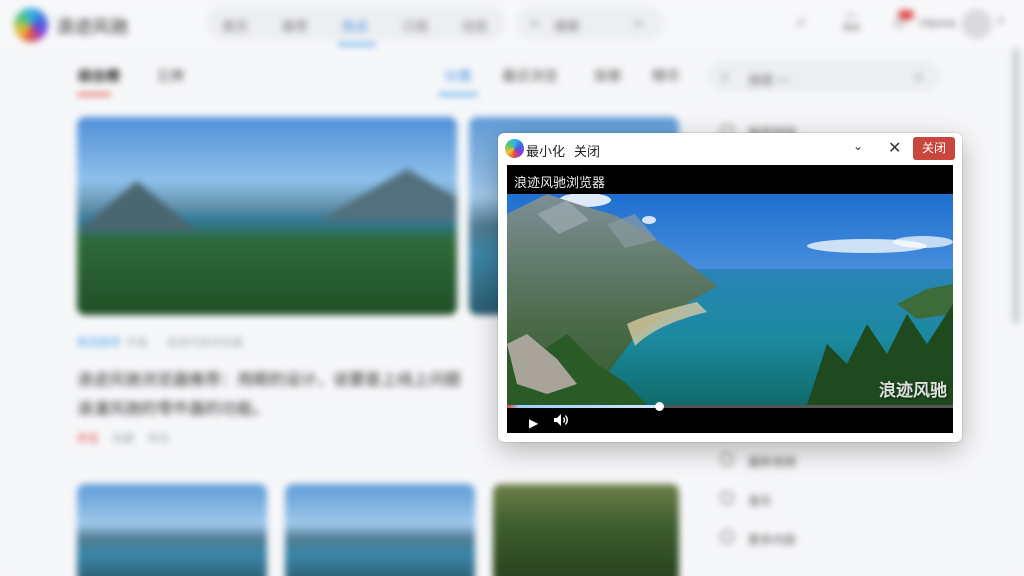 The height and width of the screenshot is (576, 1024). I want to click on sidebar-item: 音乐, so click(760, 500).